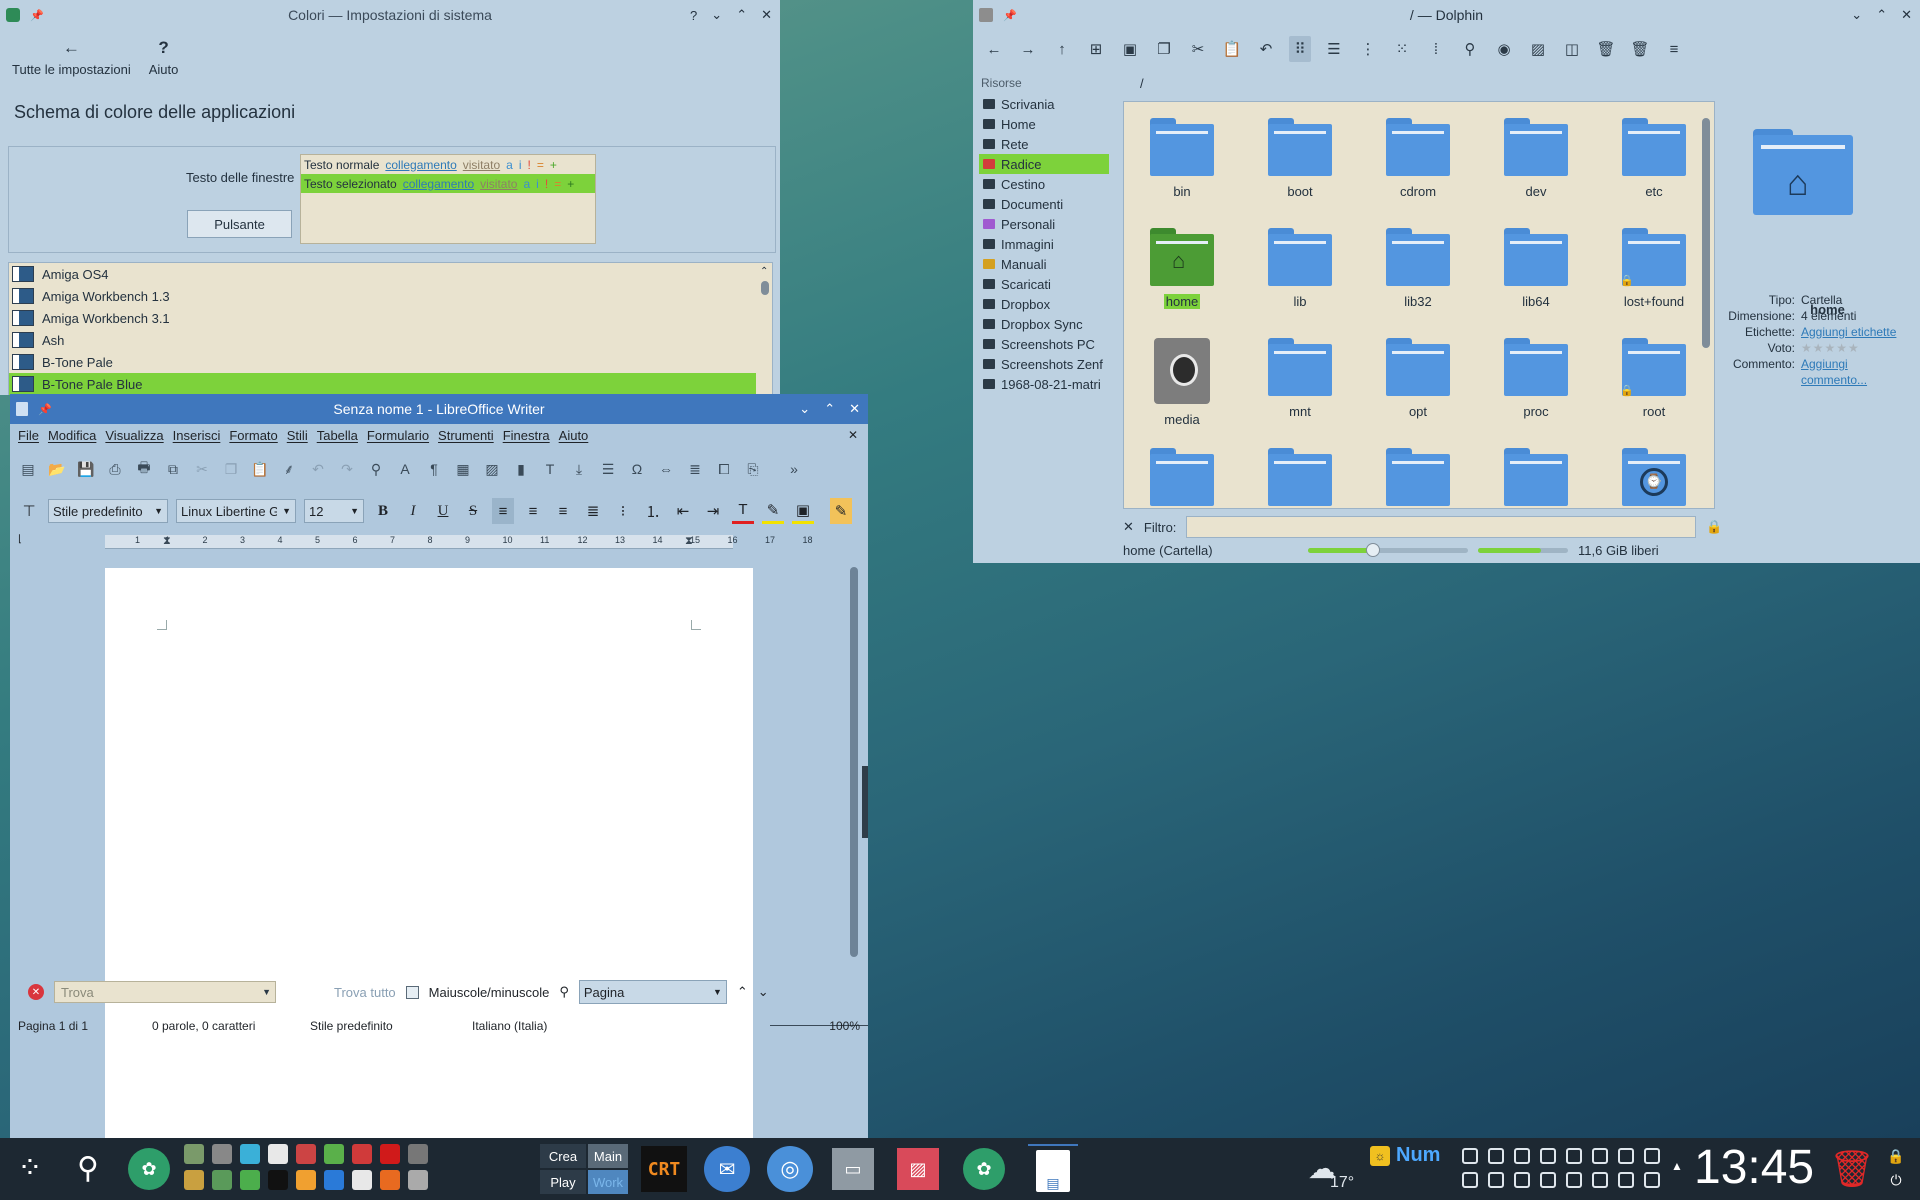  Describe the element at coordinates (1044, 384) in the screenshot. I see `sidebar-item-1968-08-21-matri: 1968-08-21-matri` at that location.